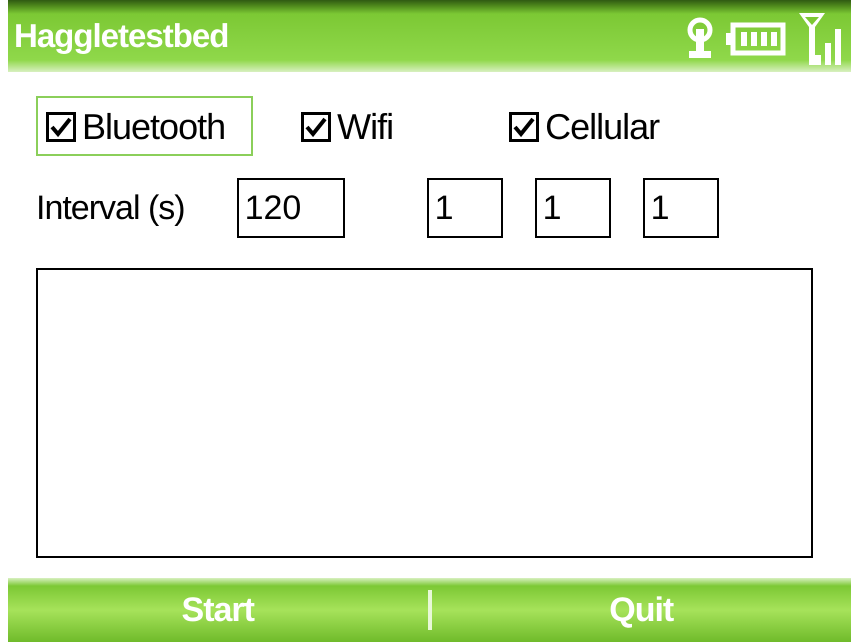  I want to click on signal-icon, so click(820, 39).